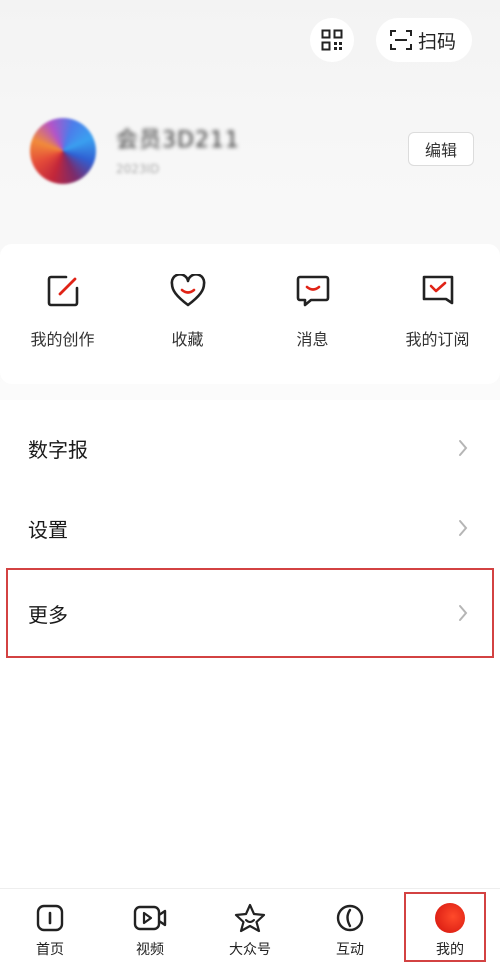  What do you see at coordinates (250, 950) in the screenshot?
I see `tab-label: 大众号` at bounding box center [250, 950].